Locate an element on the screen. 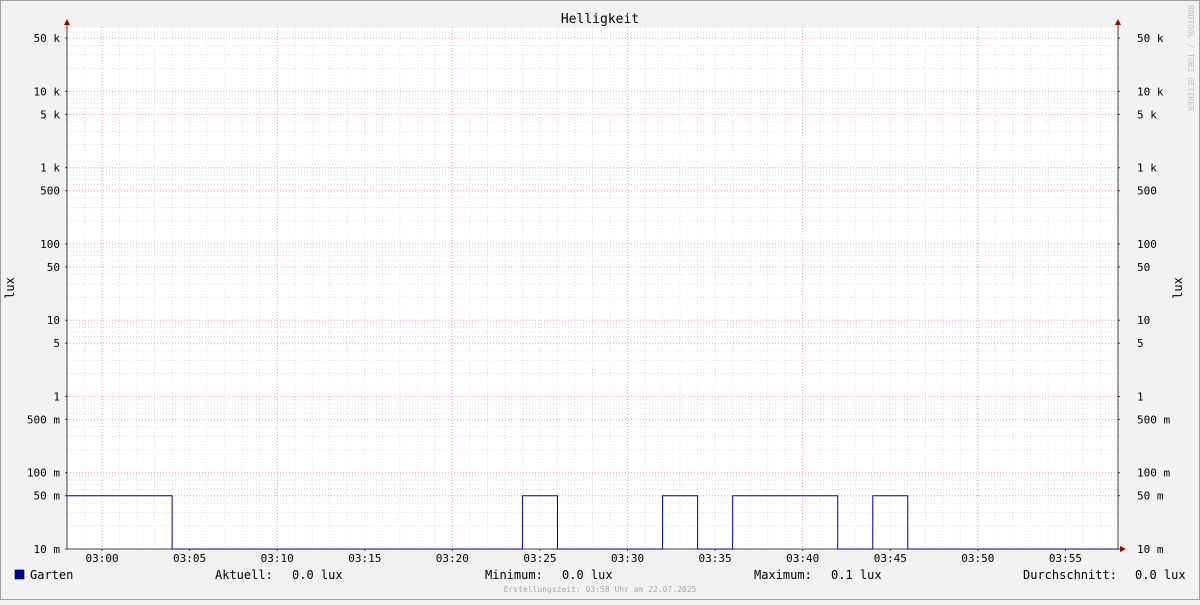  x-tick-label: 03:55 is located at coordinates (1065, 558).